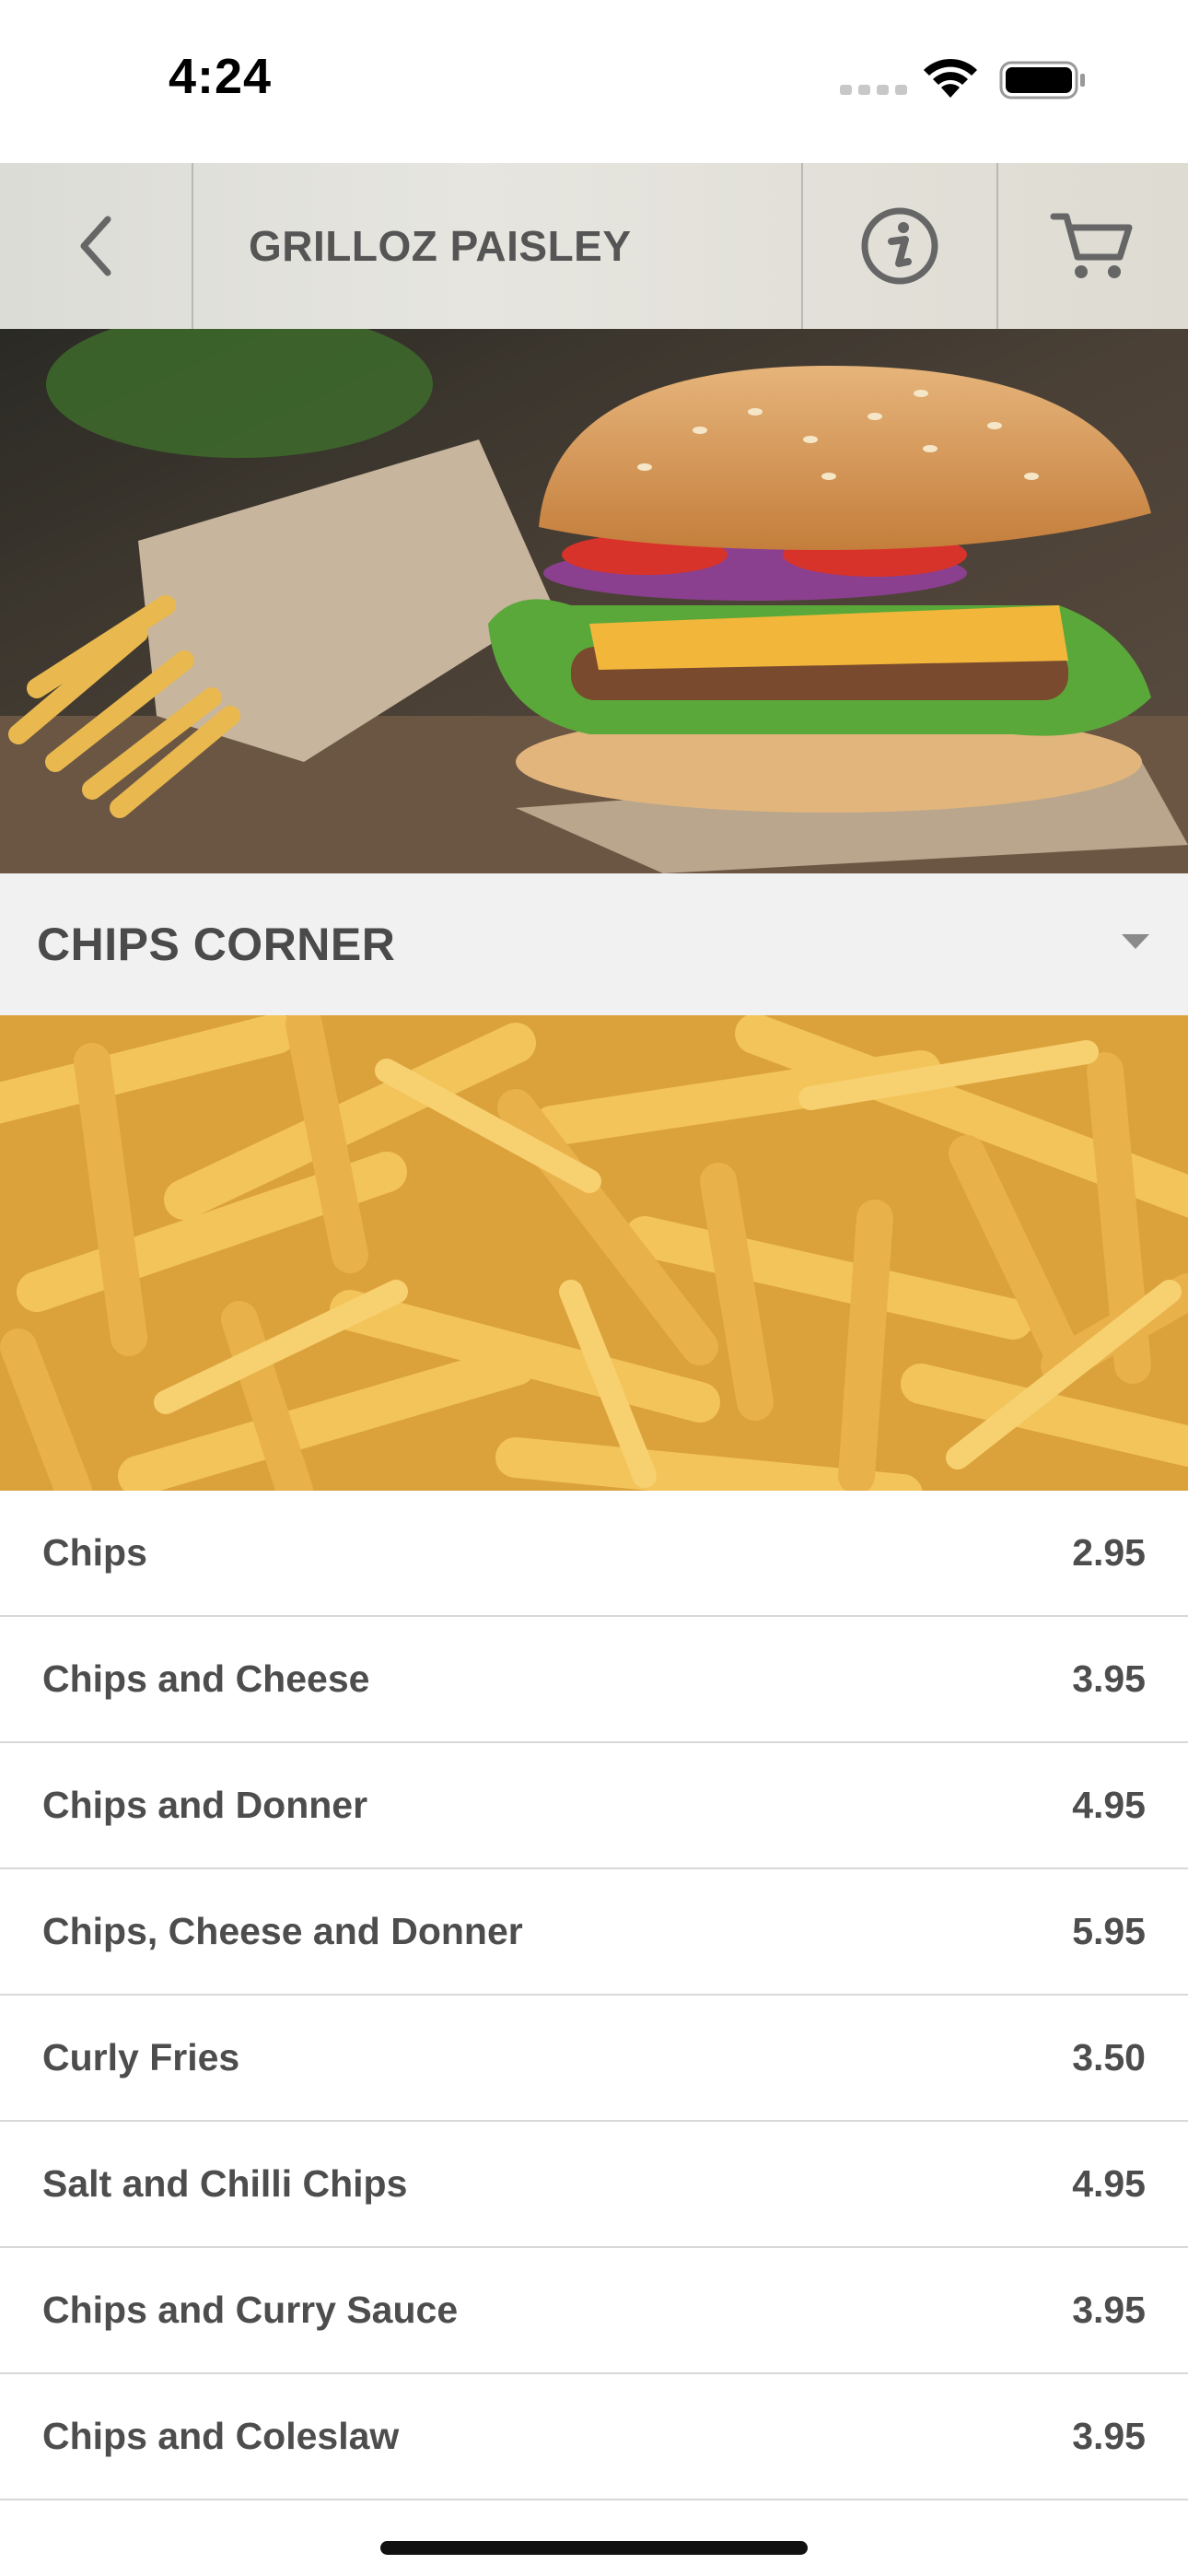  I want to click on menu-item: Salt and Chilli Chips 4.95, so click(594, 2185).